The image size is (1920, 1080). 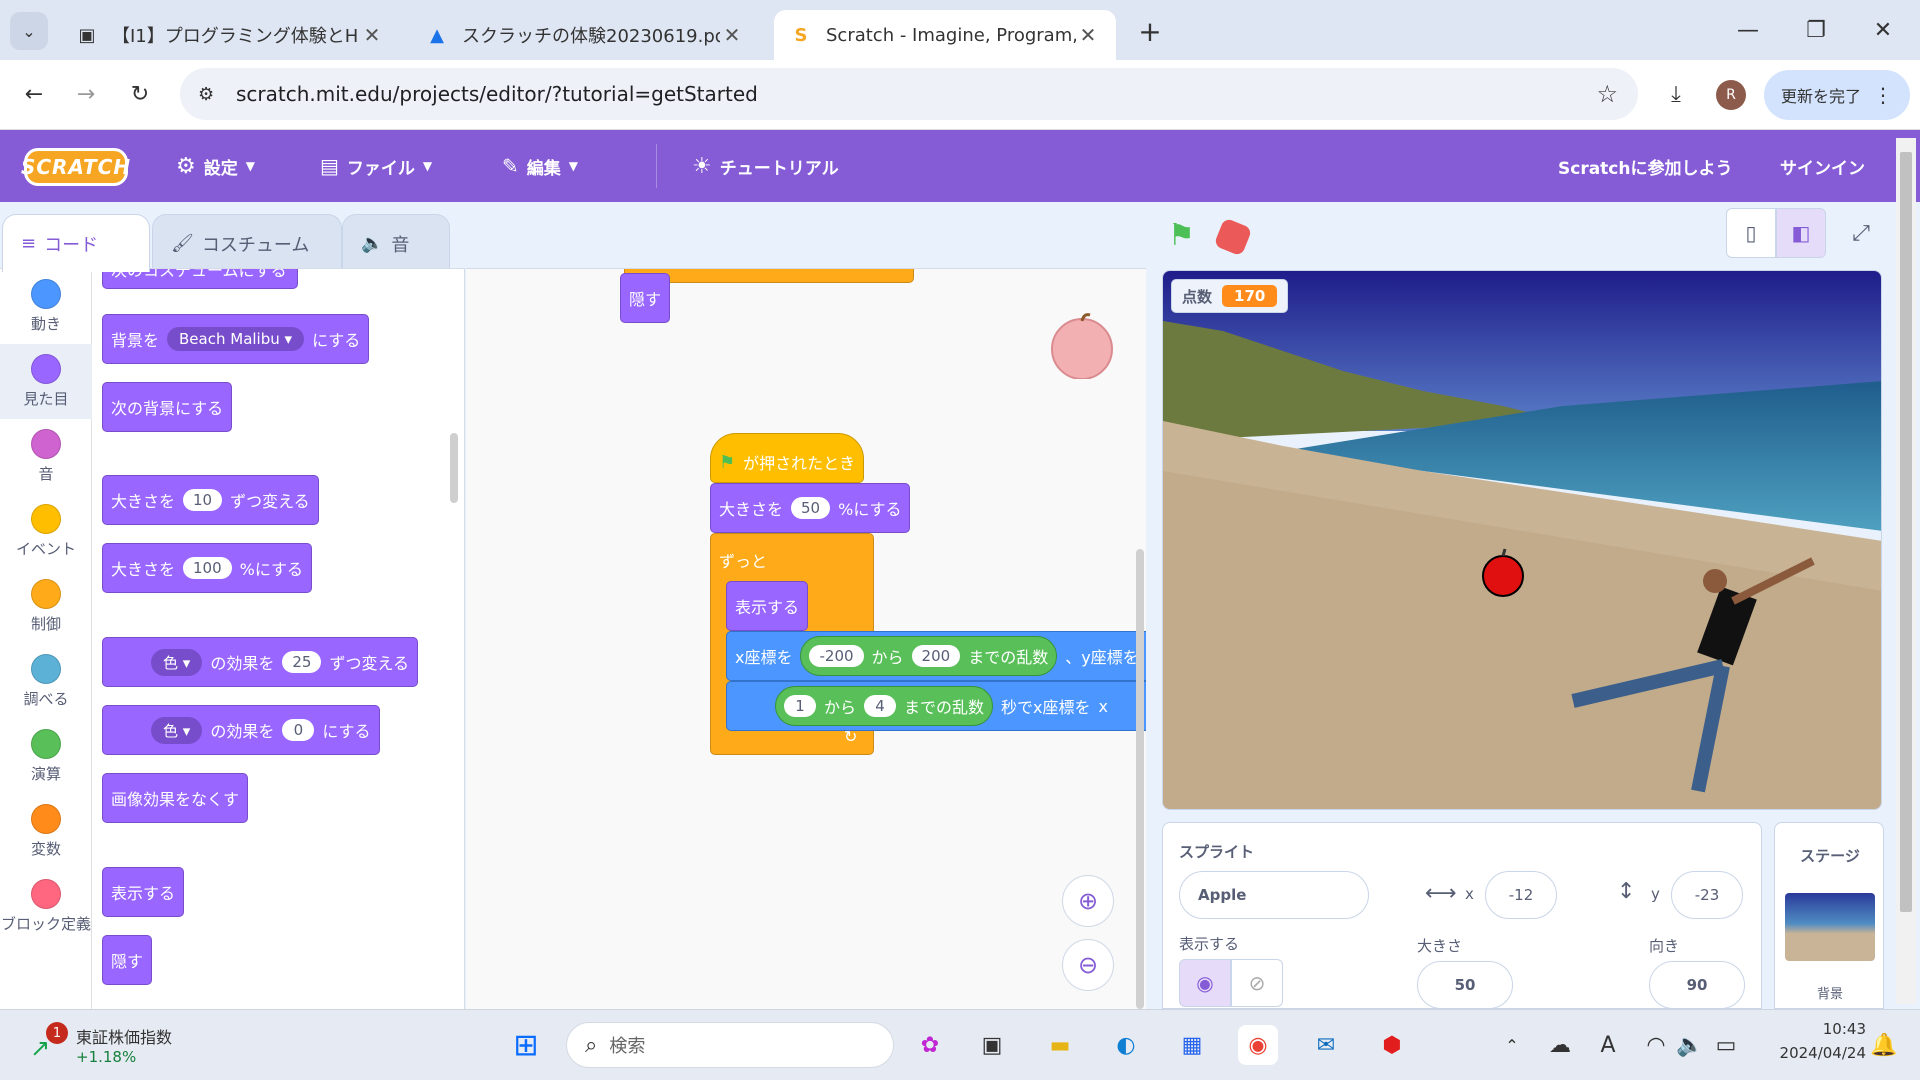 What do you see at coordinates (585, 35) in the screenshot?
I see `browser-tab: ▲ スクラッチの体験20230619.pdf - G ✕` at bounding box center [585, 35].